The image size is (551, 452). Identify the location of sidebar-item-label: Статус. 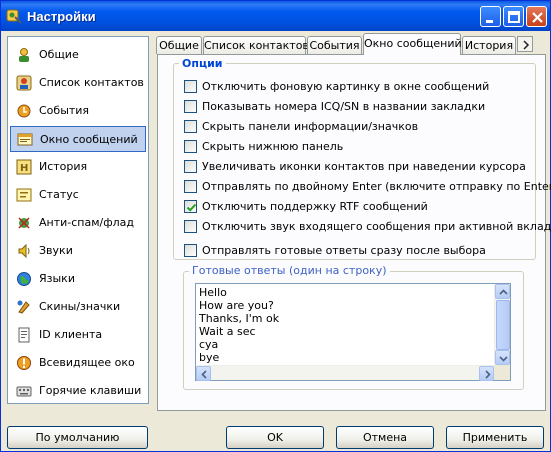
(59, 194).